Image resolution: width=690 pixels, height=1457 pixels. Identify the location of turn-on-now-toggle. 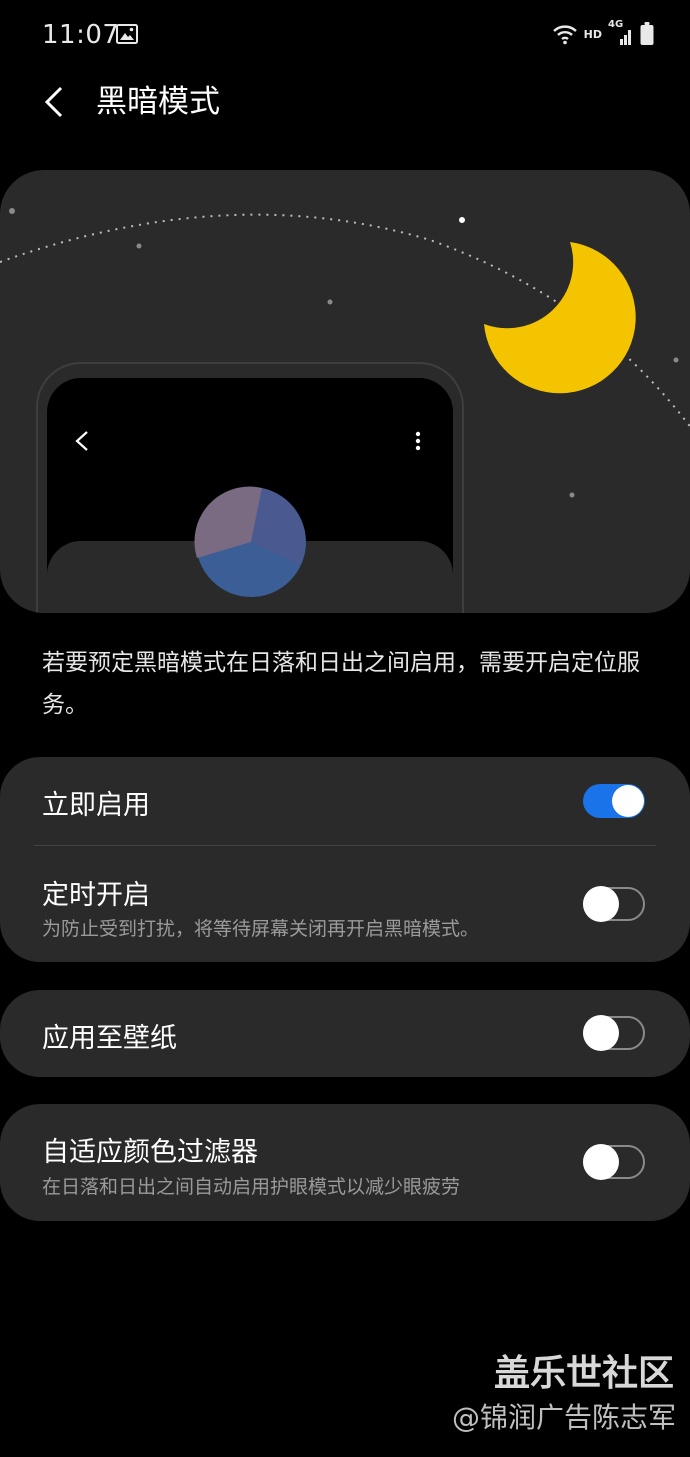
(614, 801).